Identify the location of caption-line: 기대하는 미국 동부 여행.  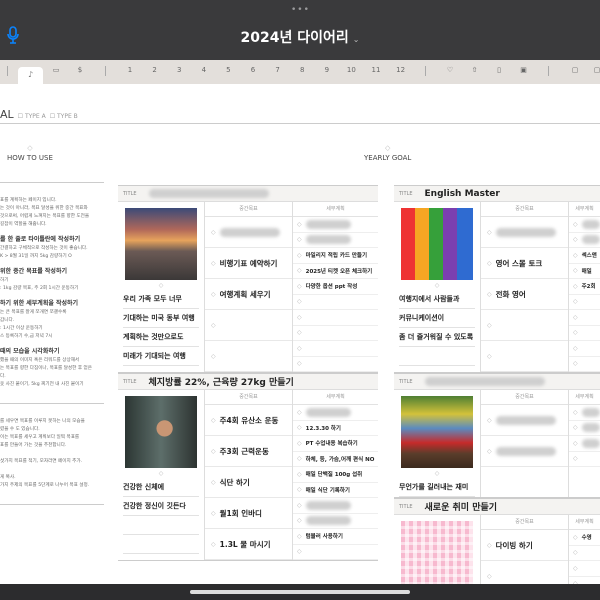
(161, 318).